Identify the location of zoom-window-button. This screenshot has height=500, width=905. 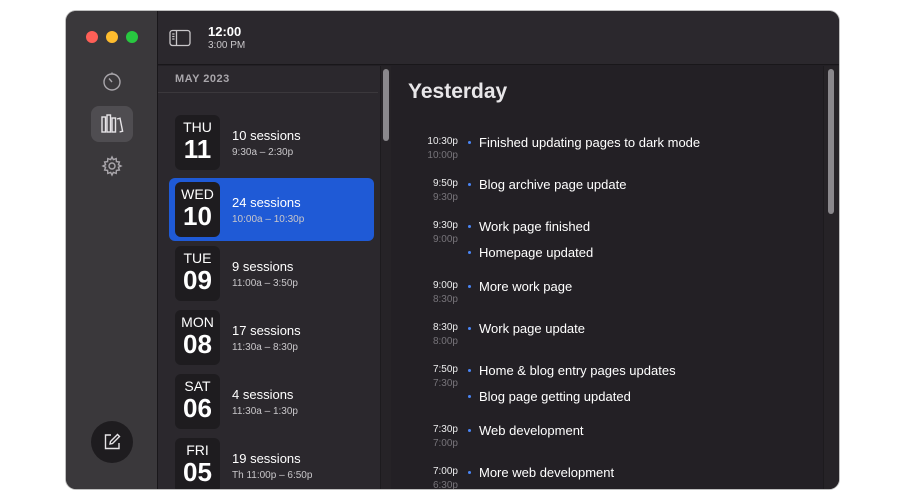
(132, 37).